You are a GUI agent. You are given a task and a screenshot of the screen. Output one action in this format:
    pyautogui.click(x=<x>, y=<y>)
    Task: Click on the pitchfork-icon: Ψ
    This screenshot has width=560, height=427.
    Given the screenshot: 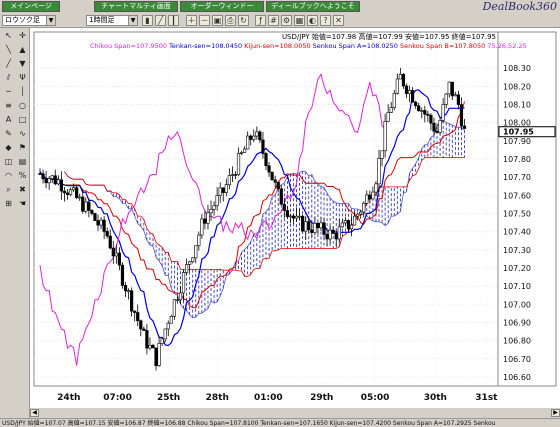 What is the action you would take?
    pyautogui.click(x=22, y=77)
    